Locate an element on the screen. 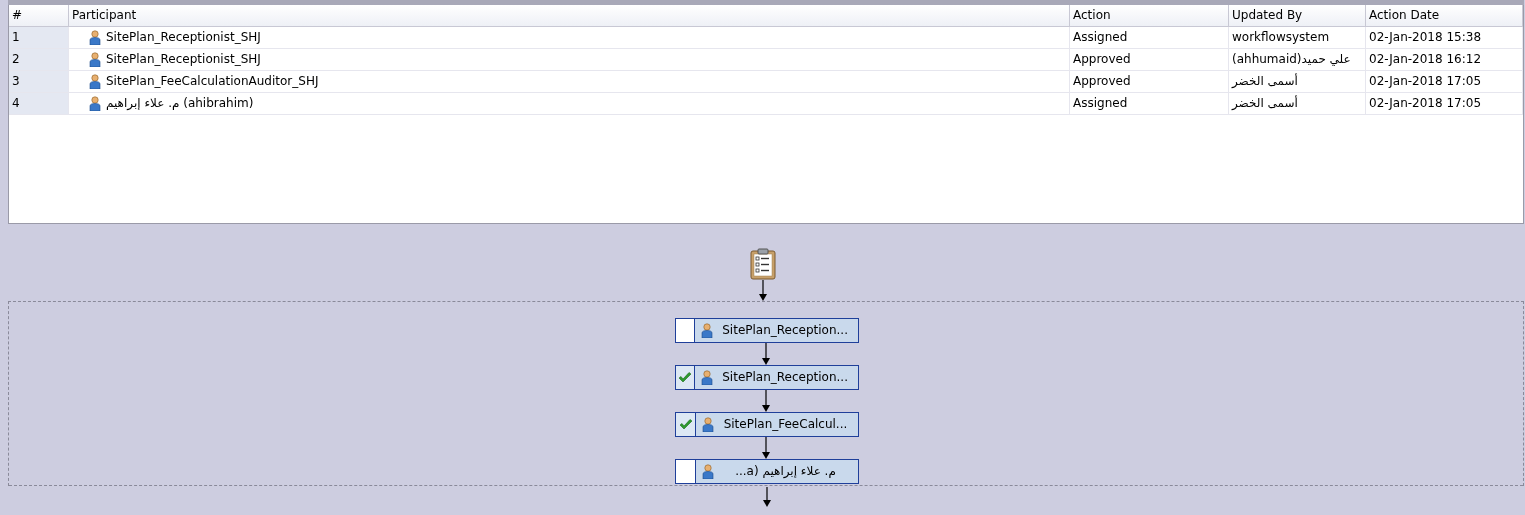  column-header: Action Date is located at coordinates (1444, 15).